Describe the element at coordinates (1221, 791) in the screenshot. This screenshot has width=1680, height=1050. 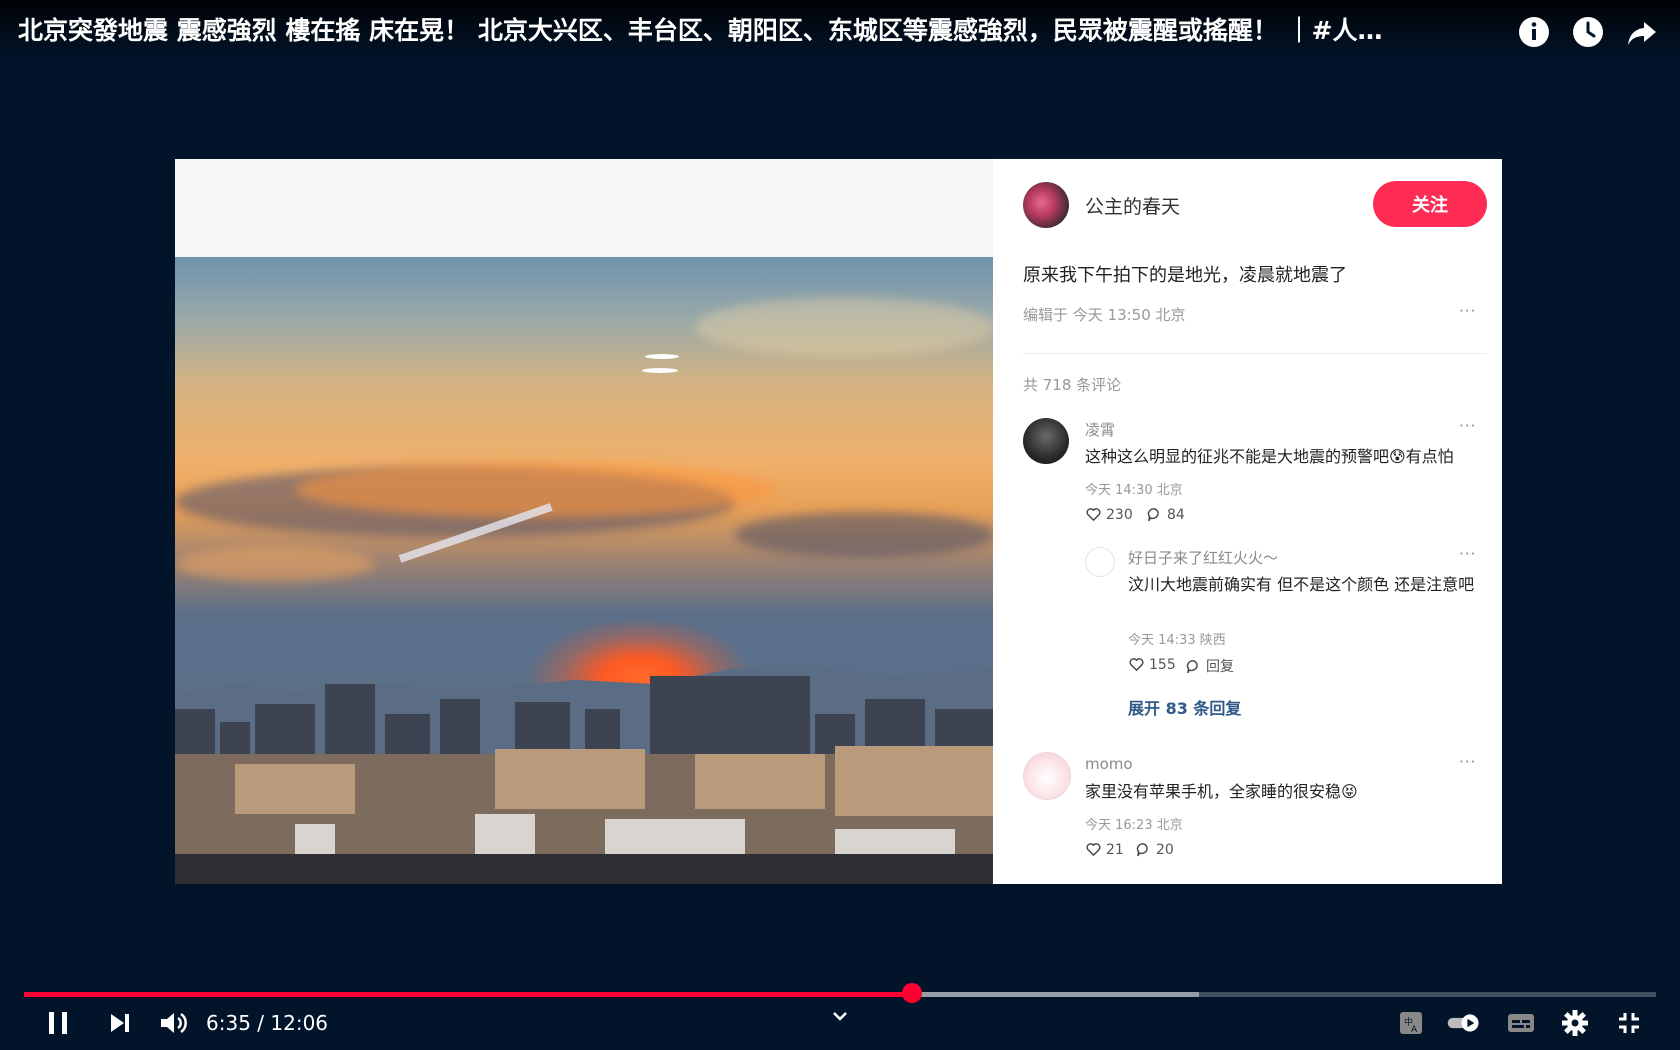
I see `comment-text: 家里没有苹果手机，全家睡的很安稳😝` at that location.